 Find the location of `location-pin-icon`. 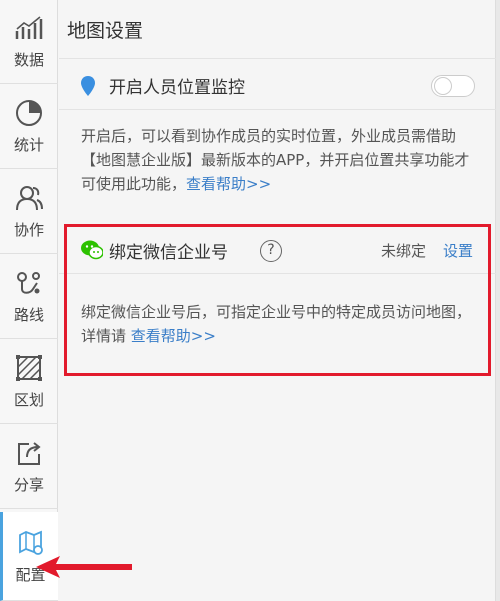

location-pin-icon is located at coordinates (88, 88).